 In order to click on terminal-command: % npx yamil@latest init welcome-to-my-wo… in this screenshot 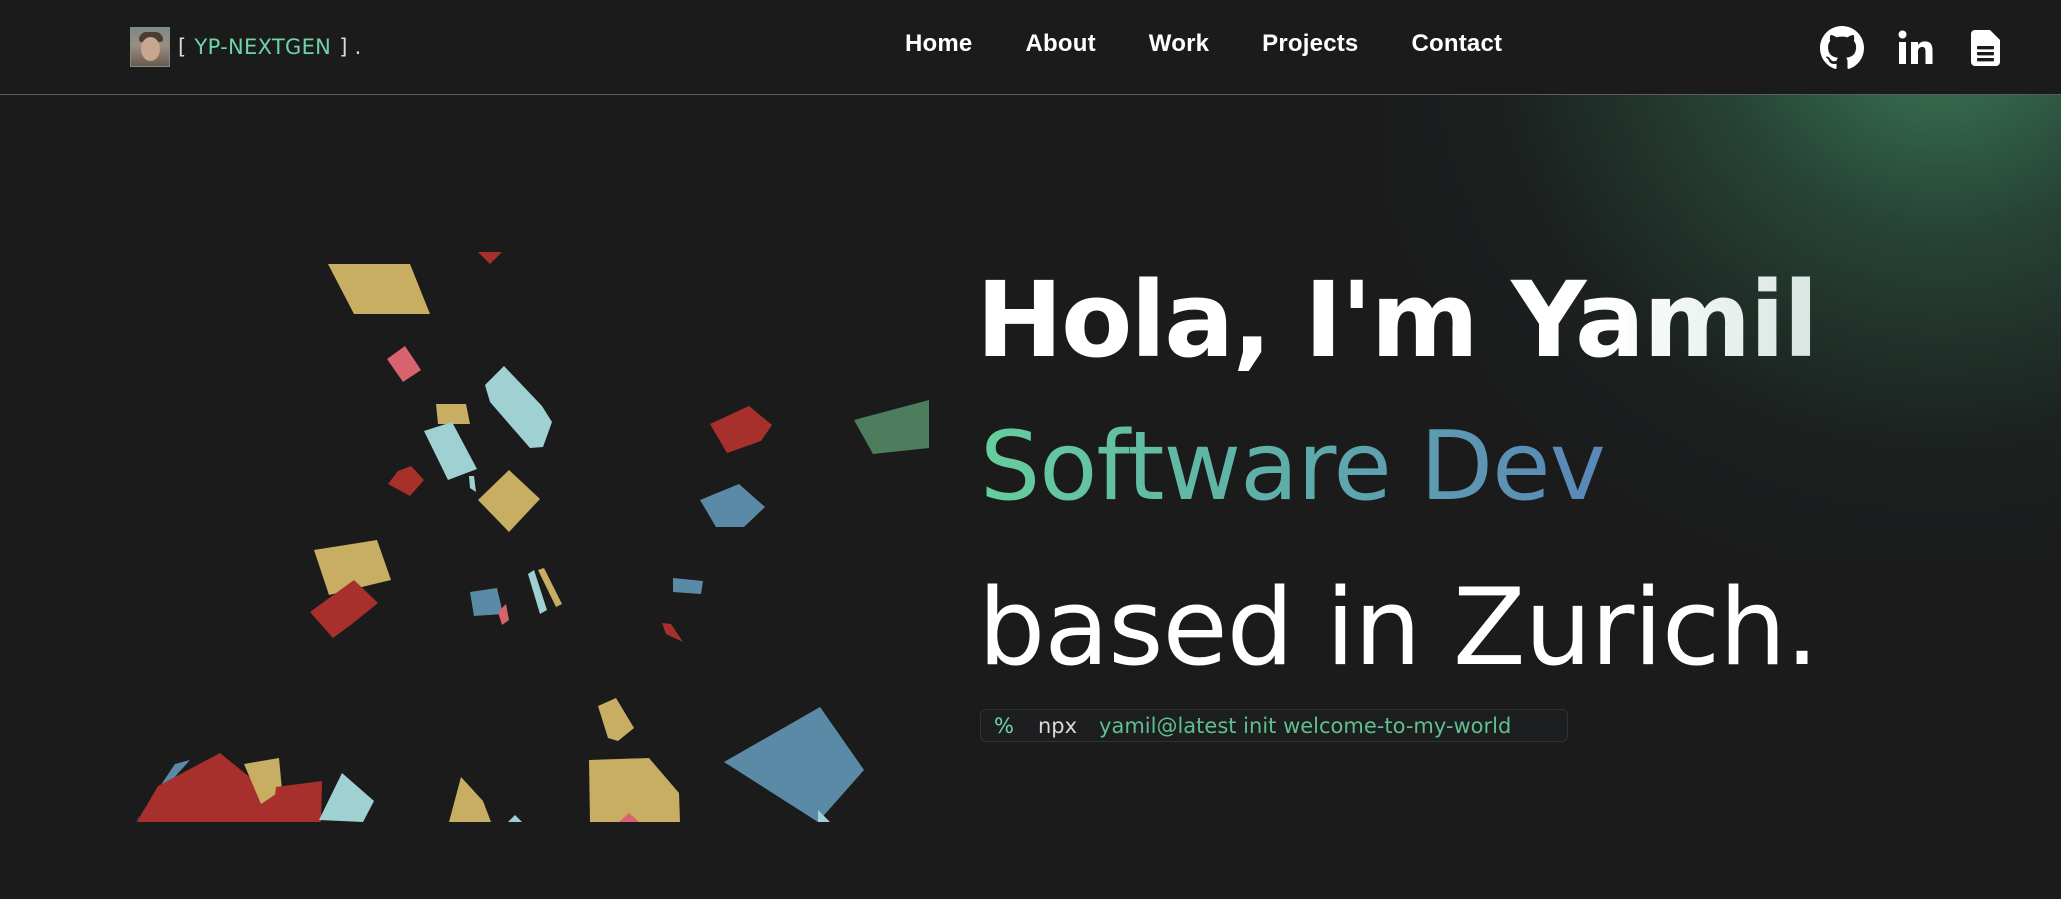, I will do `click(1274, 725)`.